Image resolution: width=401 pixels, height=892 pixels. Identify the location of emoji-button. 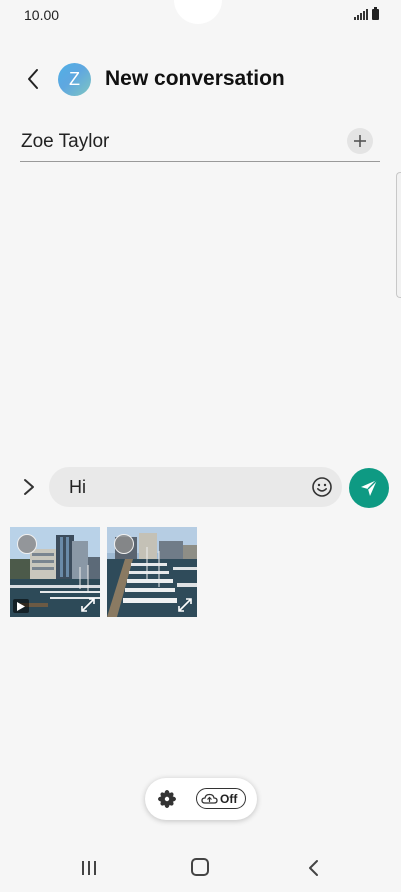
(322, 487).